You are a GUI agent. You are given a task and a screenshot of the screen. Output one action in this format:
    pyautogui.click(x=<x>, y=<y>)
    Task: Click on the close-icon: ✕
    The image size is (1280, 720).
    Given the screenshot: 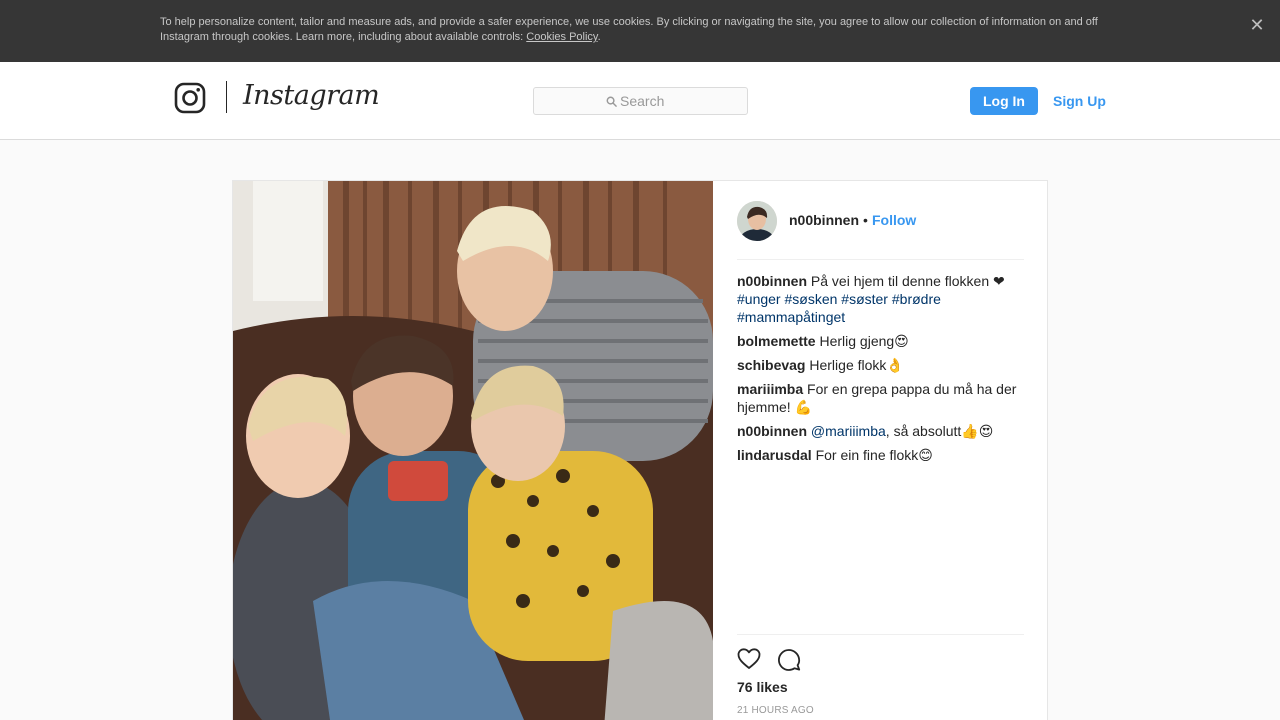 What is the action you would take?
    pyautogui.click(x=1257, y=25)
    